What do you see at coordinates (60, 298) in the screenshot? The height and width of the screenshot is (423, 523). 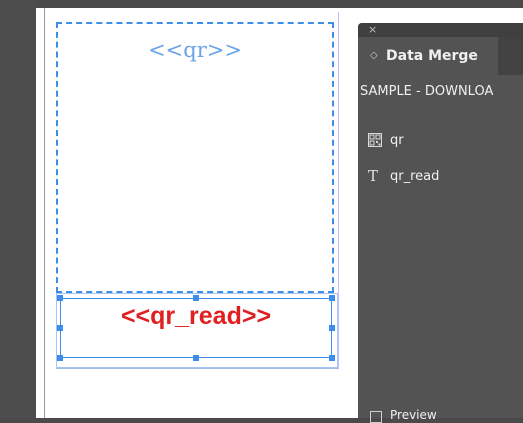 I see `resize-handle-tl` at bounding box center [60, 298].